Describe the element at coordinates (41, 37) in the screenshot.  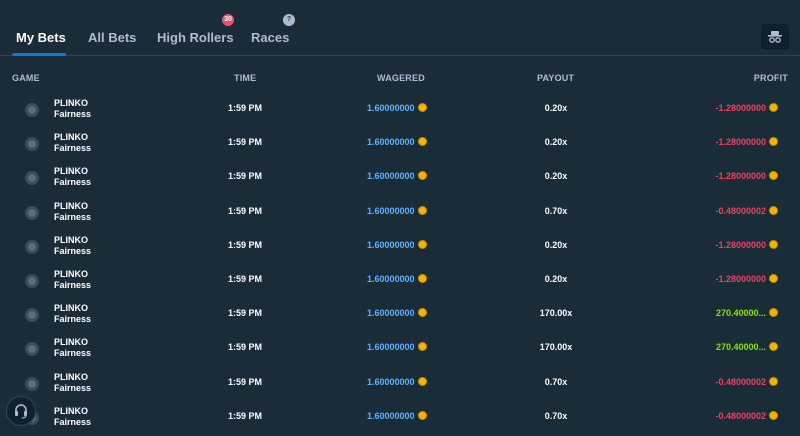
I see `tab-my-bets: My Bets` at that location.